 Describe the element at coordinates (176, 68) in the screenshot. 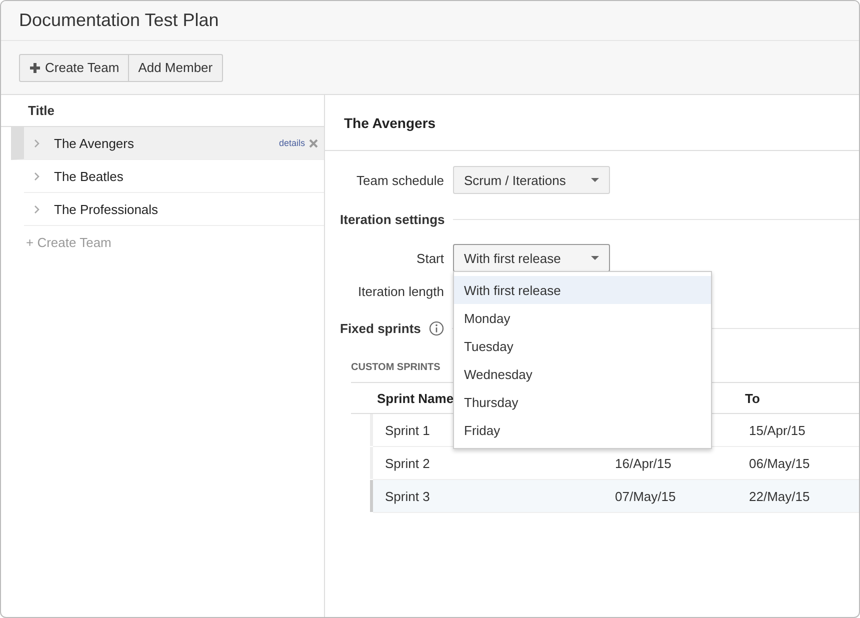

I see `toolbar-button: Add Member` at that location.